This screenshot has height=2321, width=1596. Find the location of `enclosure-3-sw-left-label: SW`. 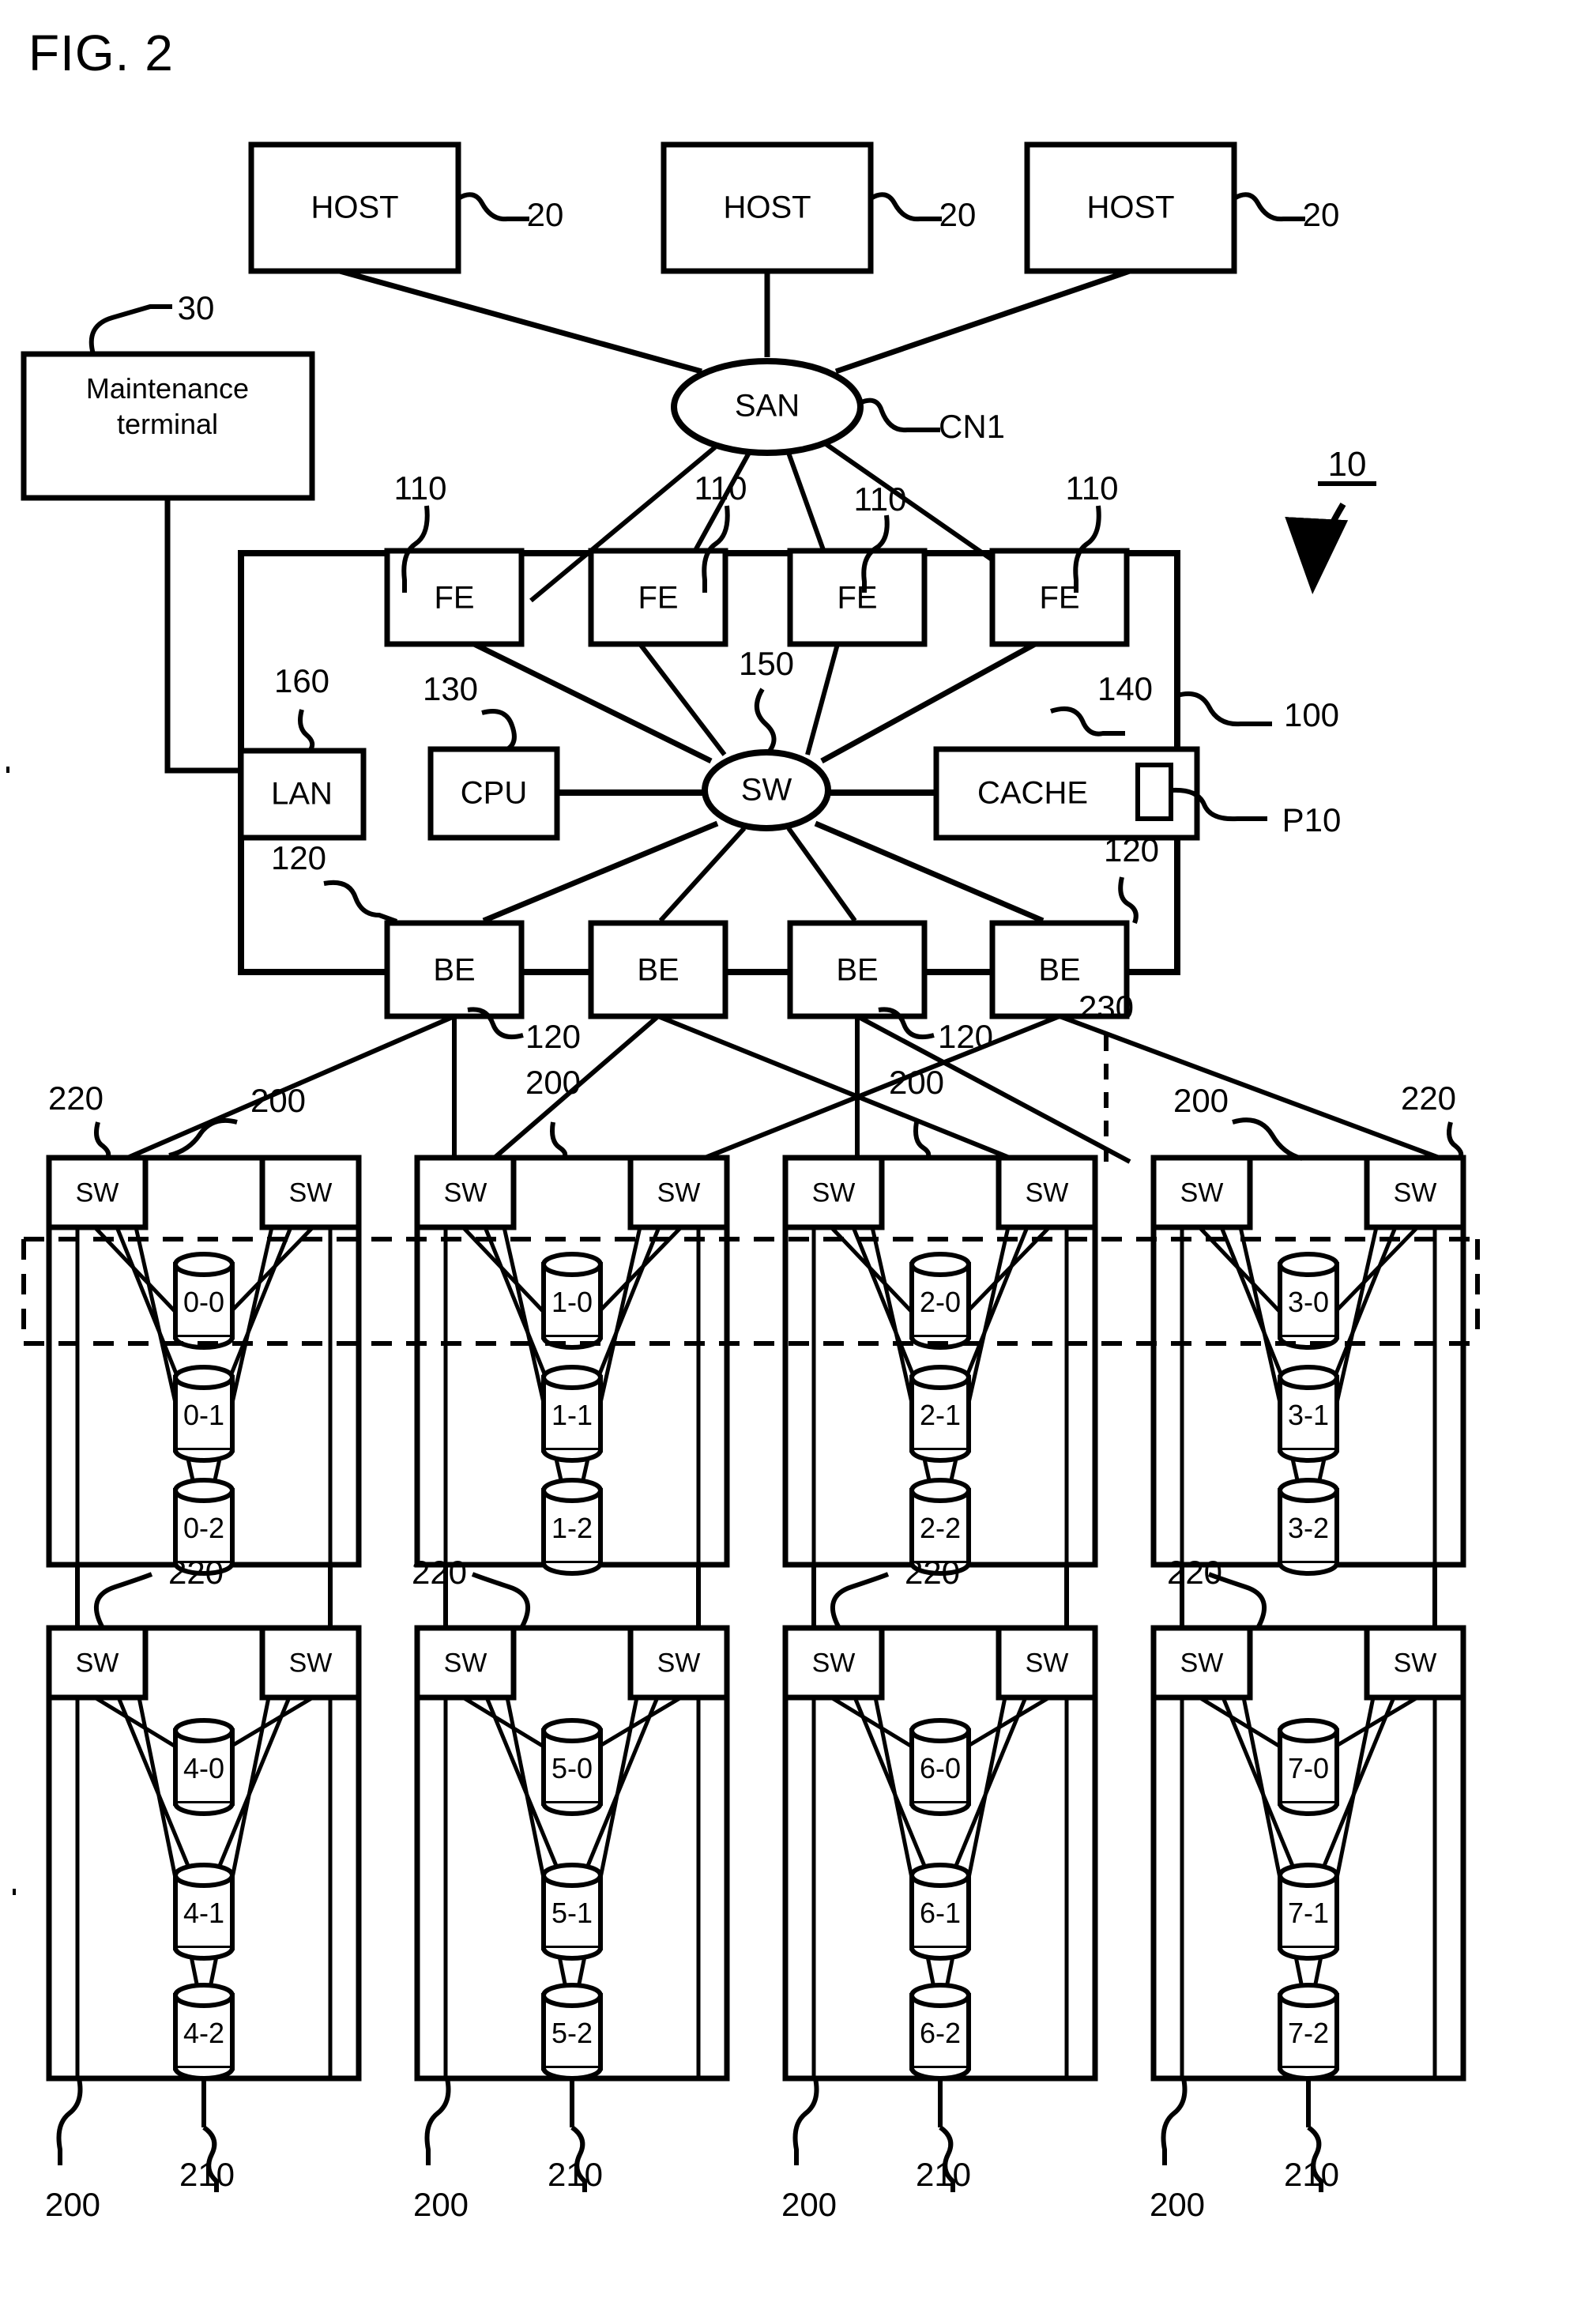

enclosure-3-sw-left-label: SW is located at coordinates (1202, 1192).